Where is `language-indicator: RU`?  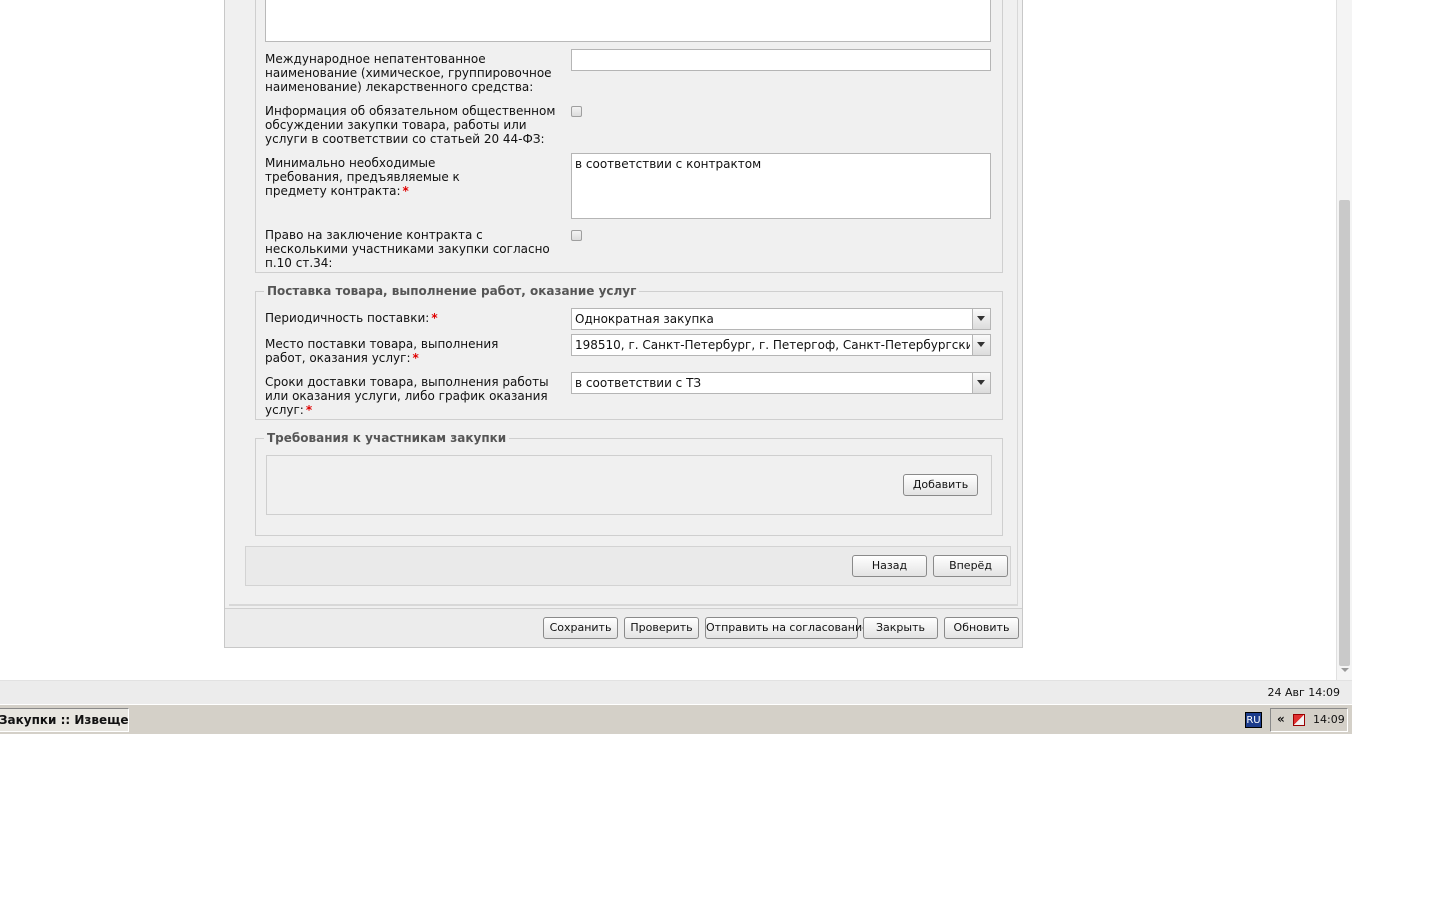
language-indicator: RU is located at coordinates (1253, 720).